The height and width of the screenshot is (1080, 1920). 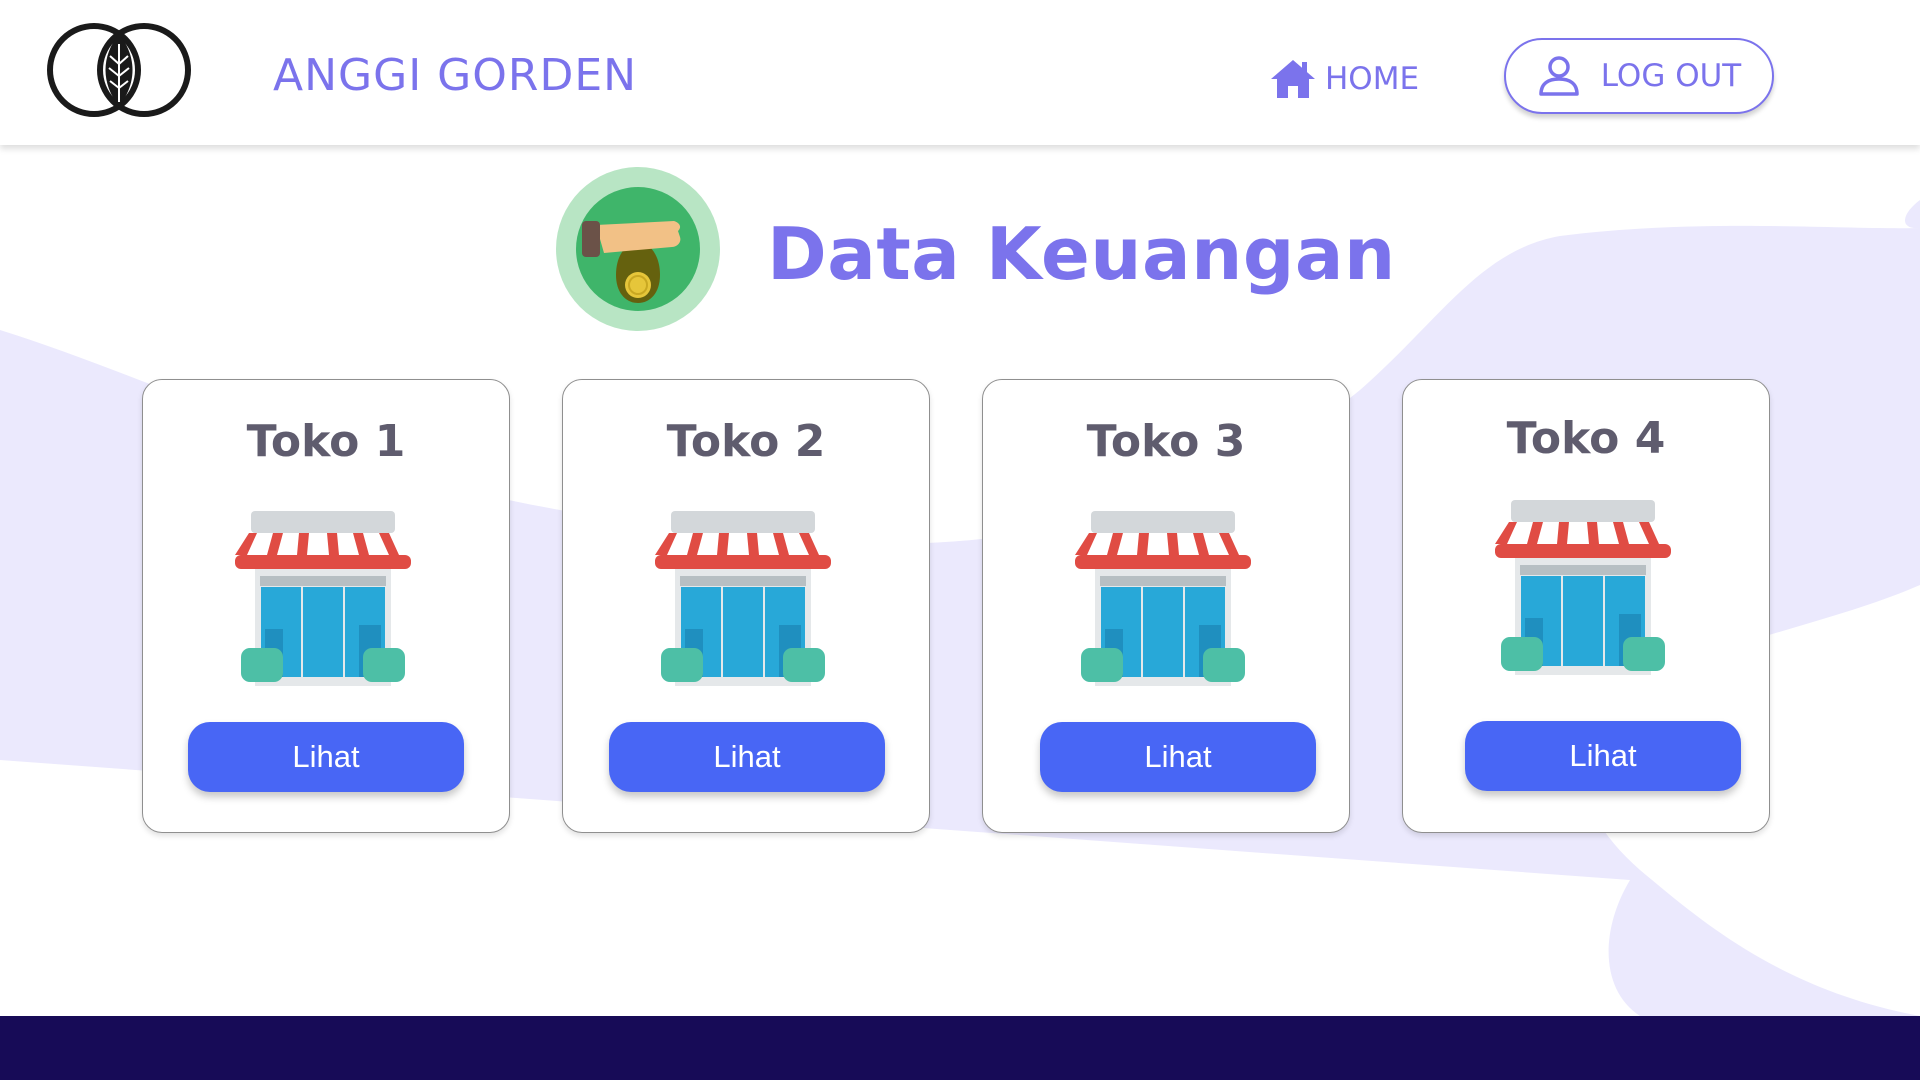 What do you see at coordinates (960, 1048) in the screenshot?
I see `footer-bar` at bounding box center [960, 1048].